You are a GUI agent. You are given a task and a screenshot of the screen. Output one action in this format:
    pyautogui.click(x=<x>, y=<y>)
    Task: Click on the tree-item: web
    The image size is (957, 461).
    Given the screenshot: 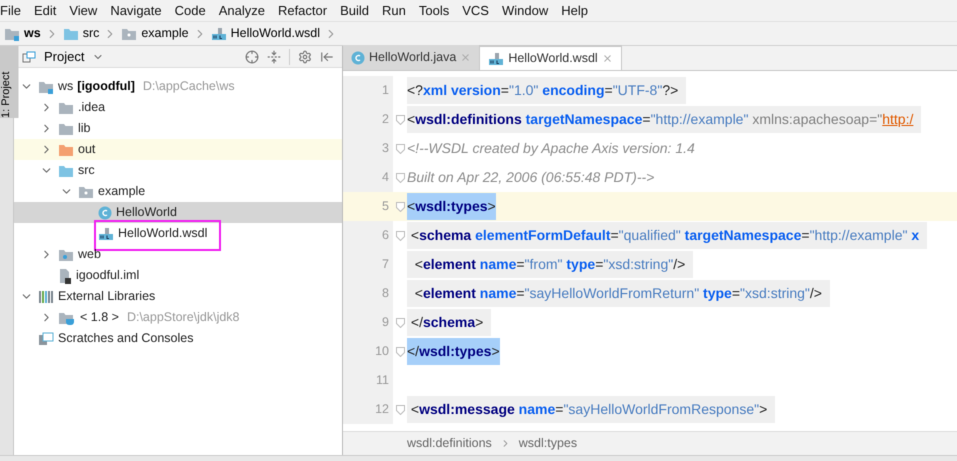 What is the action you would take?
    pyautogui.click(x=178, y=254)
    